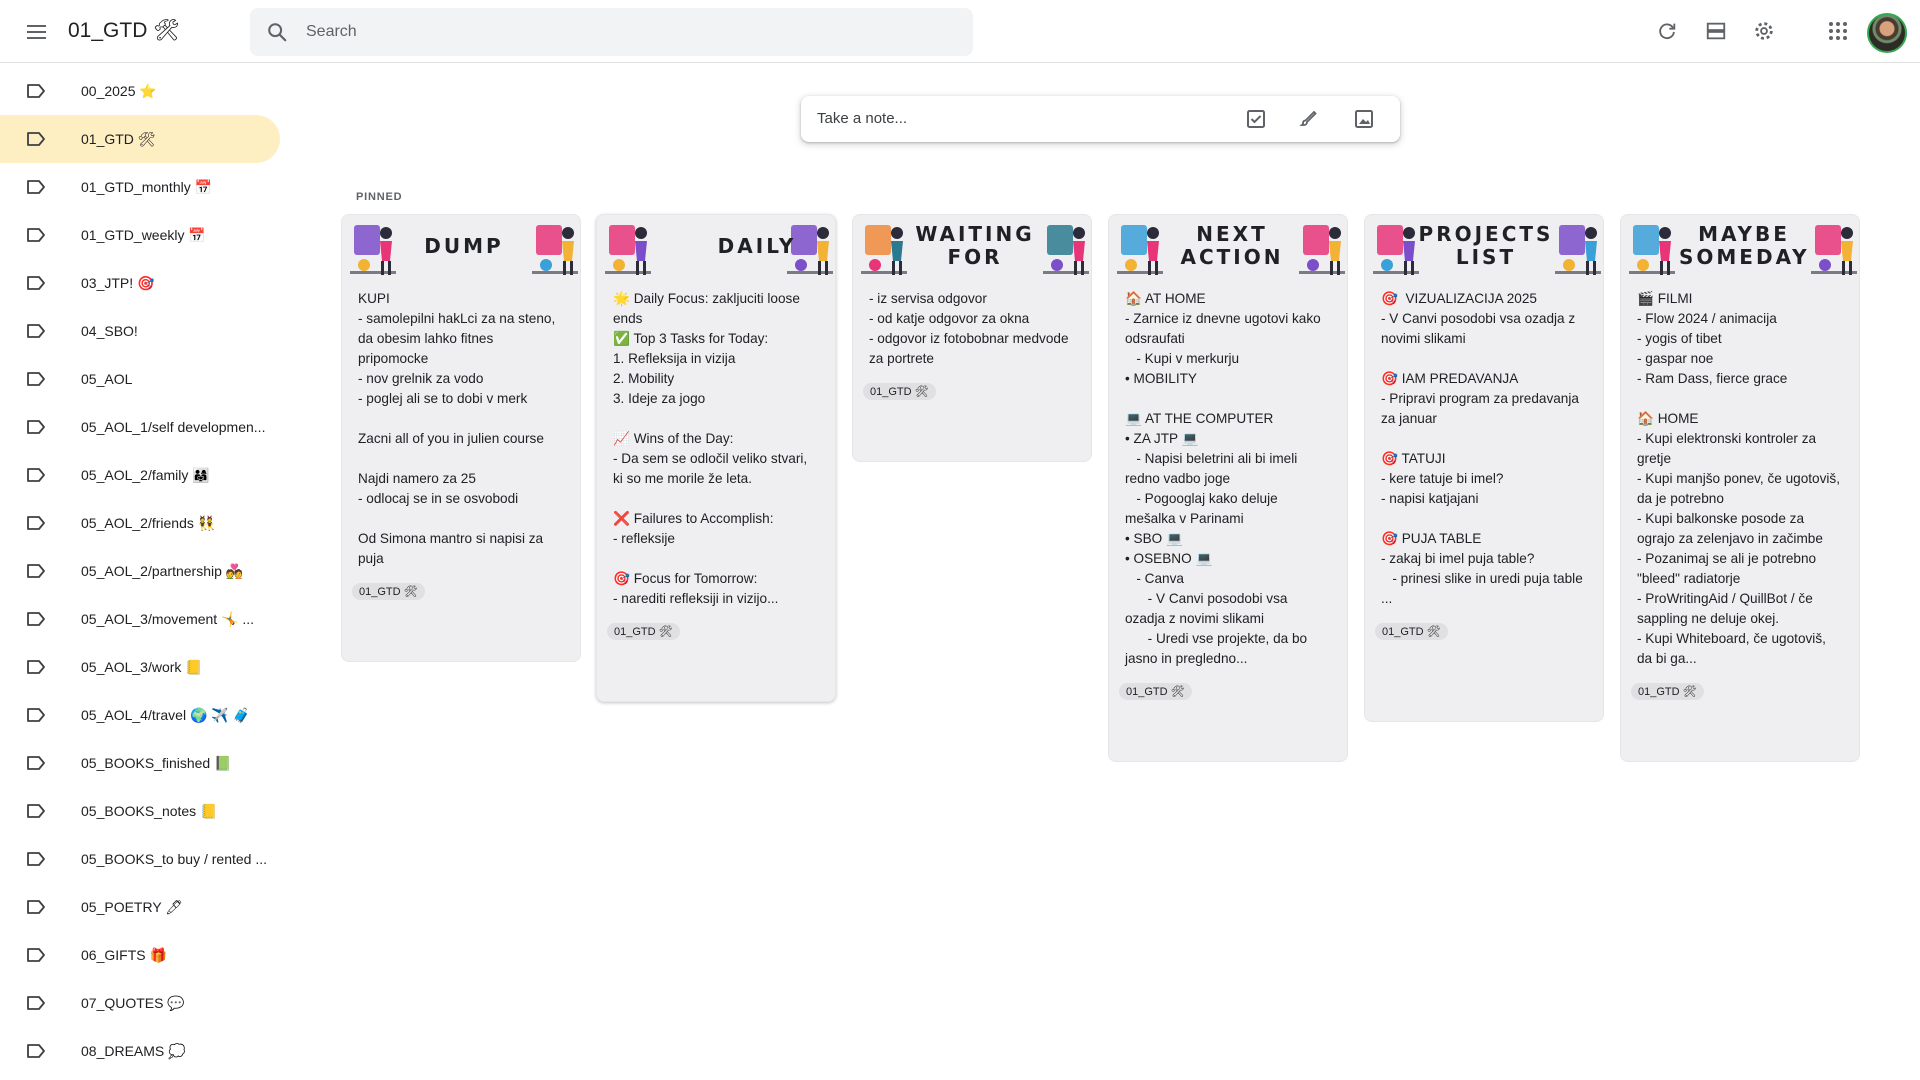  What do you see at coordinates (156, 762) in the screenshot?
I see `sidebar-item-label: 05_BOOKS_finished 📗` at bounding box center [156, 762].